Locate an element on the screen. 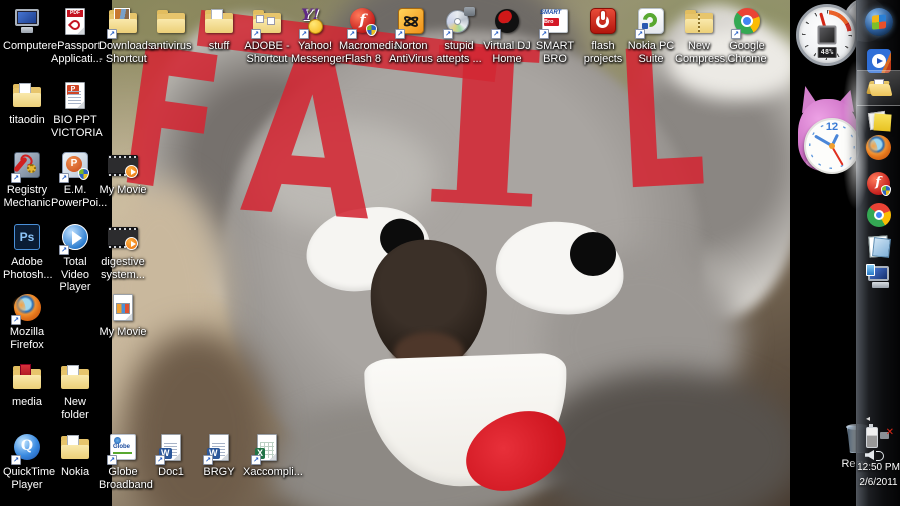 Image resolution: width=900 pixels, height=506 pixels. desktop-icon-label: Norton AntiVirus is located at coordinates (411, 52).